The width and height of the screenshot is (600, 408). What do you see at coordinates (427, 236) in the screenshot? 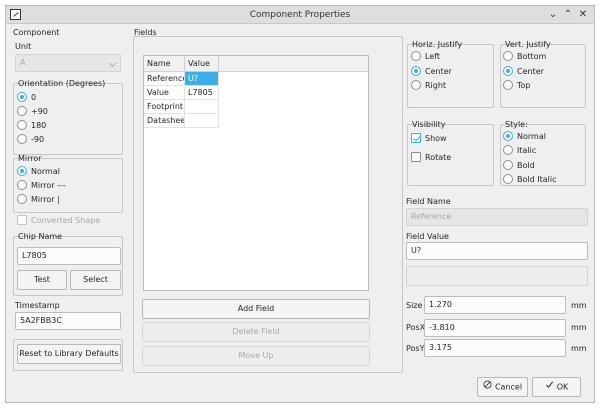
I see `field-value-label: Field Value` at bounding box center [427, 236].